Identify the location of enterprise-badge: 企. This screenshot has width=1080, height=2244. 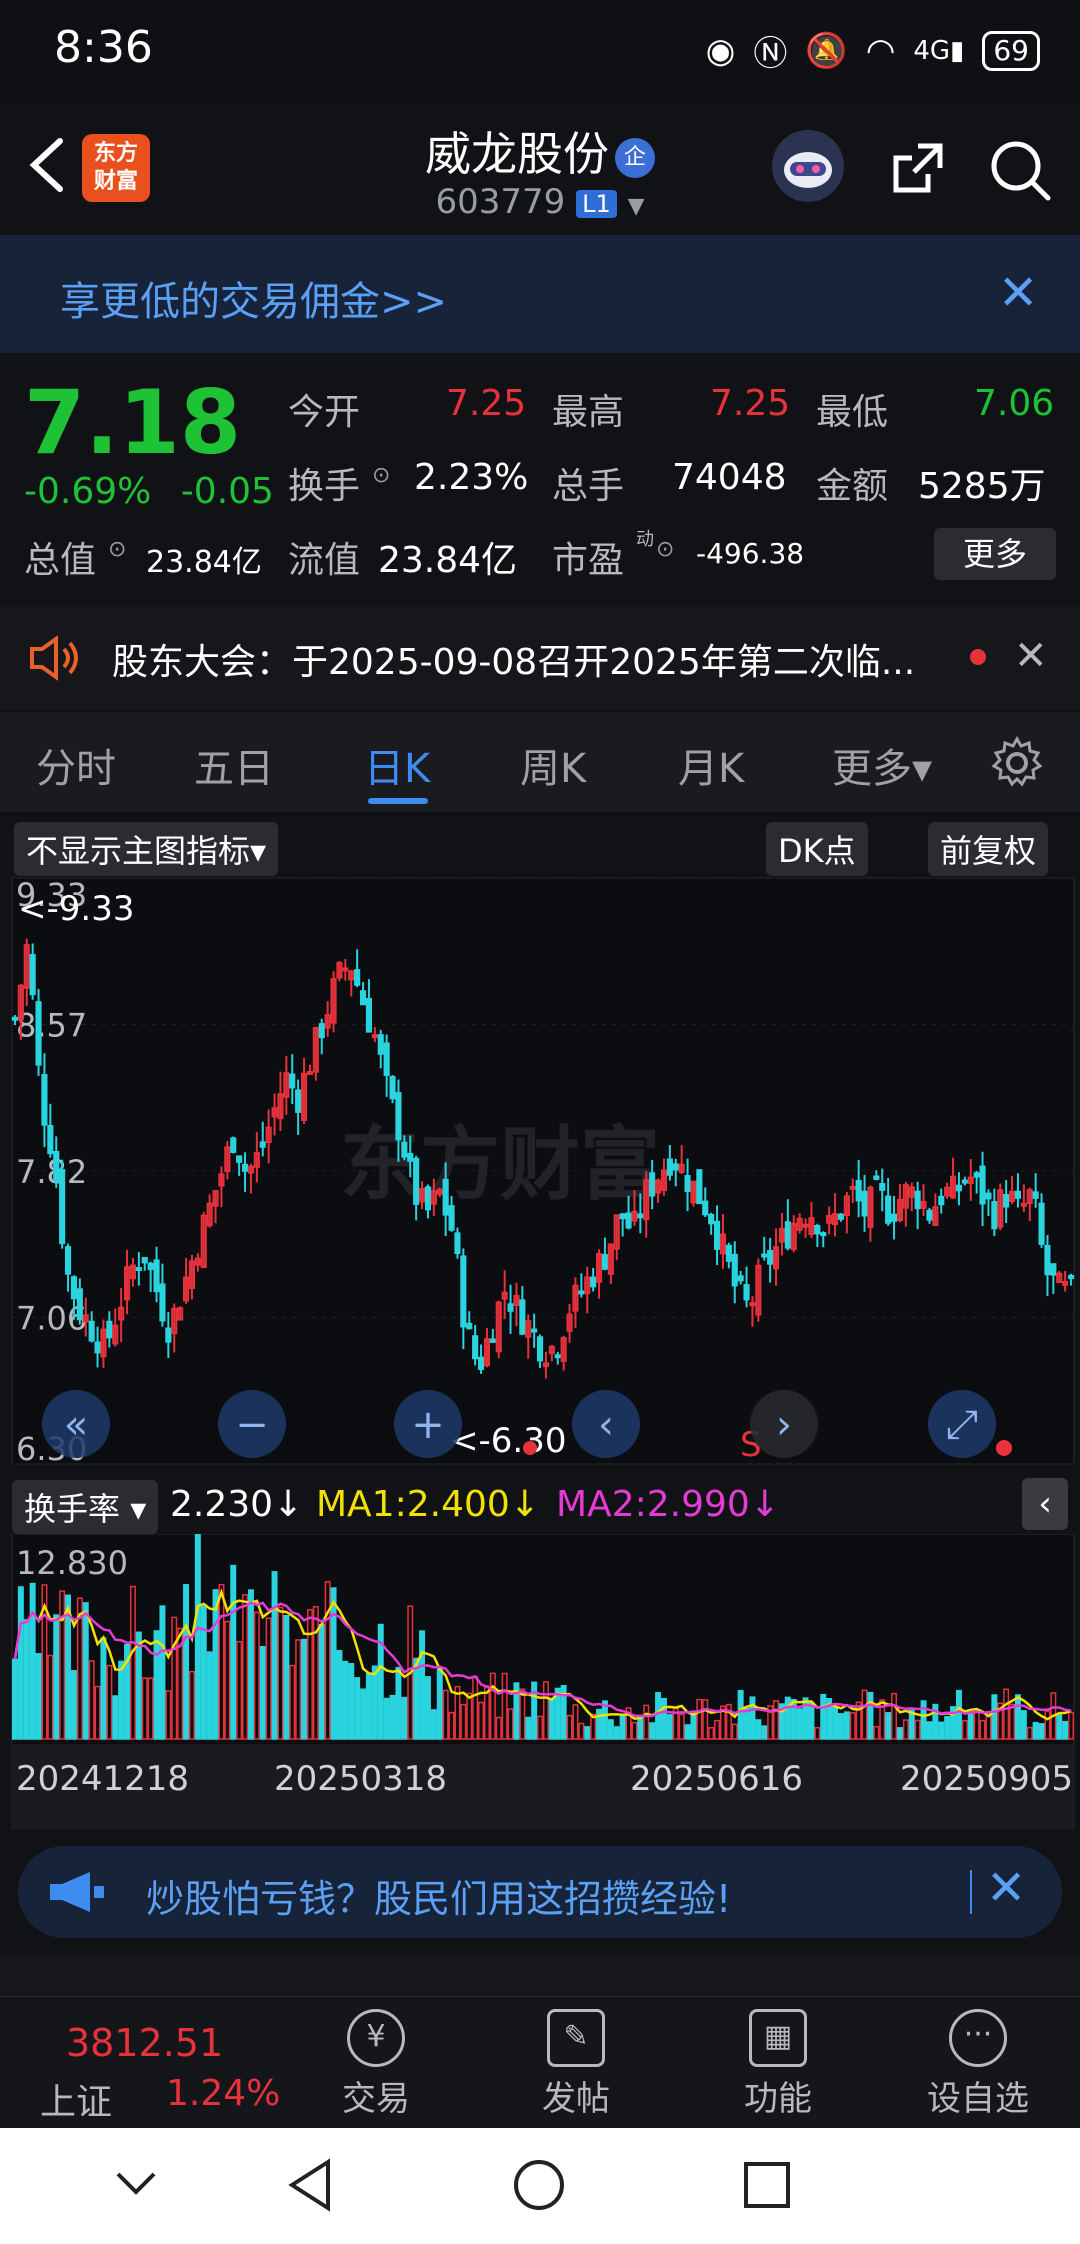
(635, 157).